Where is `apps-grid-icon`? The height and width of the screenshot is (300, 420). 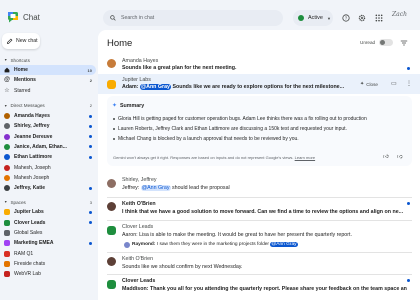
apps-grid-icon is located at coordinates (379, 18).